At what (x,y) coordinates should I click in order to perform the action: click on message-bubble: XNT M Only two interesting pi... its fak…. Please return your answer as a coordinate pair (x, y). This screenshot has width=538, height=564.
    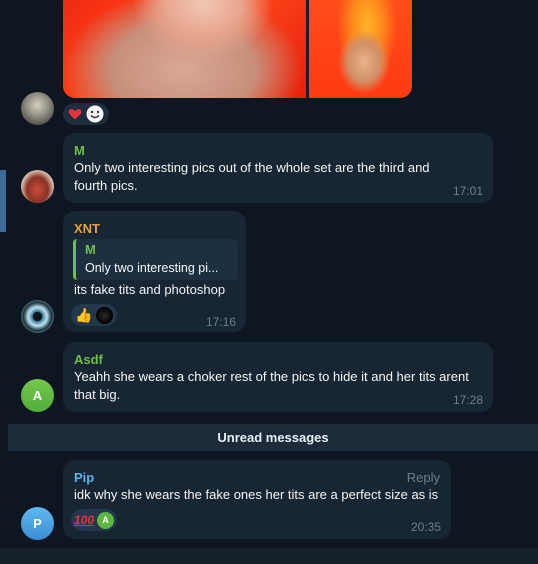
    Looking at the image, I should click on (154, 271).